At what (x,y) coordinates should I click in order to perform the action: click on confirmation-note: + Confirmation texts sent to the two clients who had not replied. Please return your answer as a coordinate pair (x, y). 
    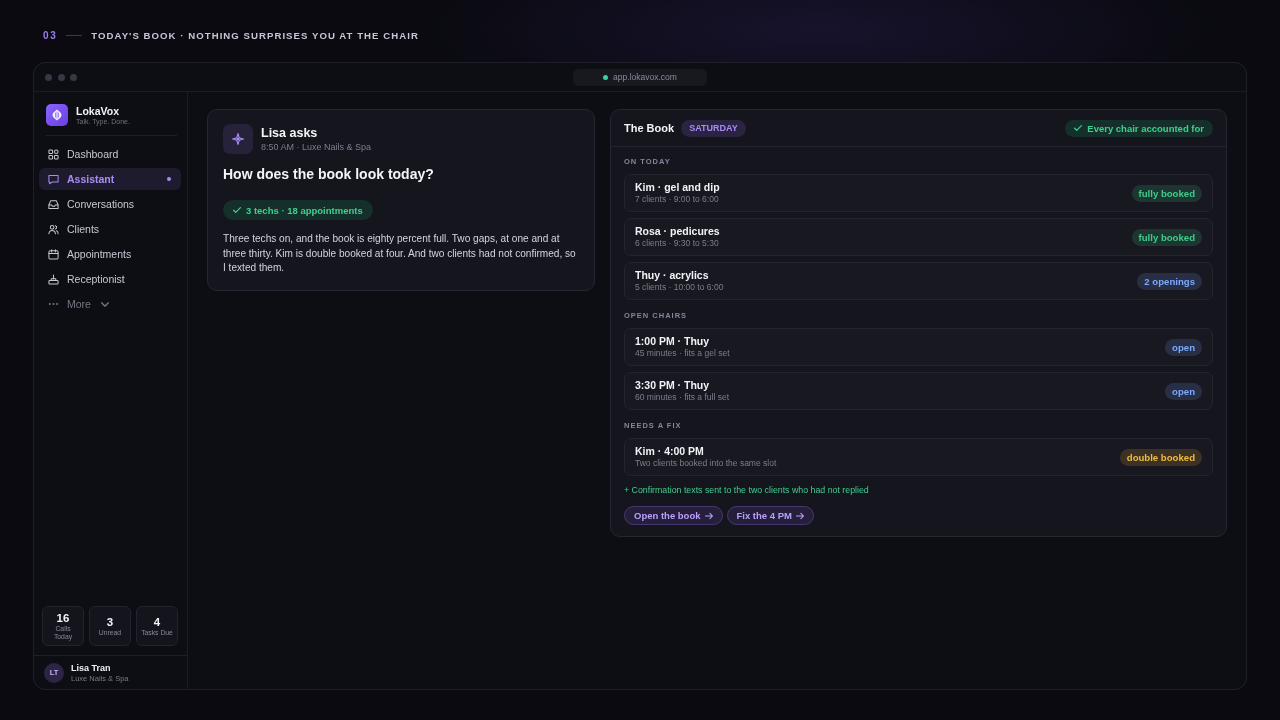
    Looking at the image, I should click on (747, 490).